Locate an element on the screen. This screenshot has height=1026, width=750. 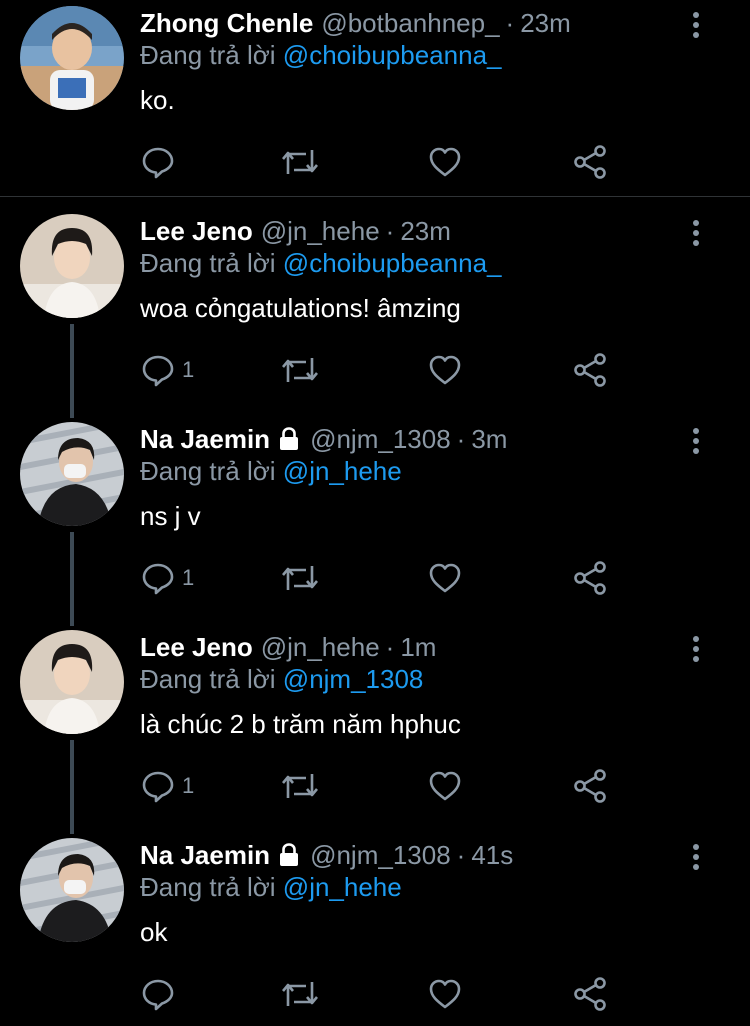
author-name: Zhong Chenle is located at coordinates (226, 23).